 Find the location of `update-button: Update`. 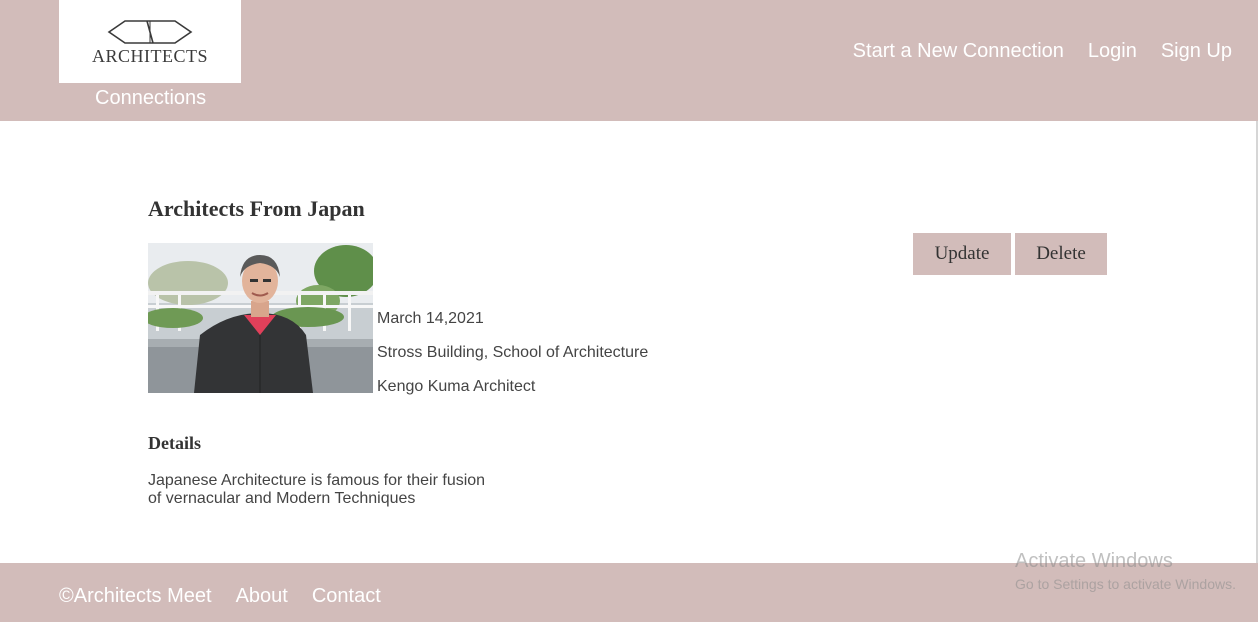

update-button: Update is located at coordinates (962, 254).